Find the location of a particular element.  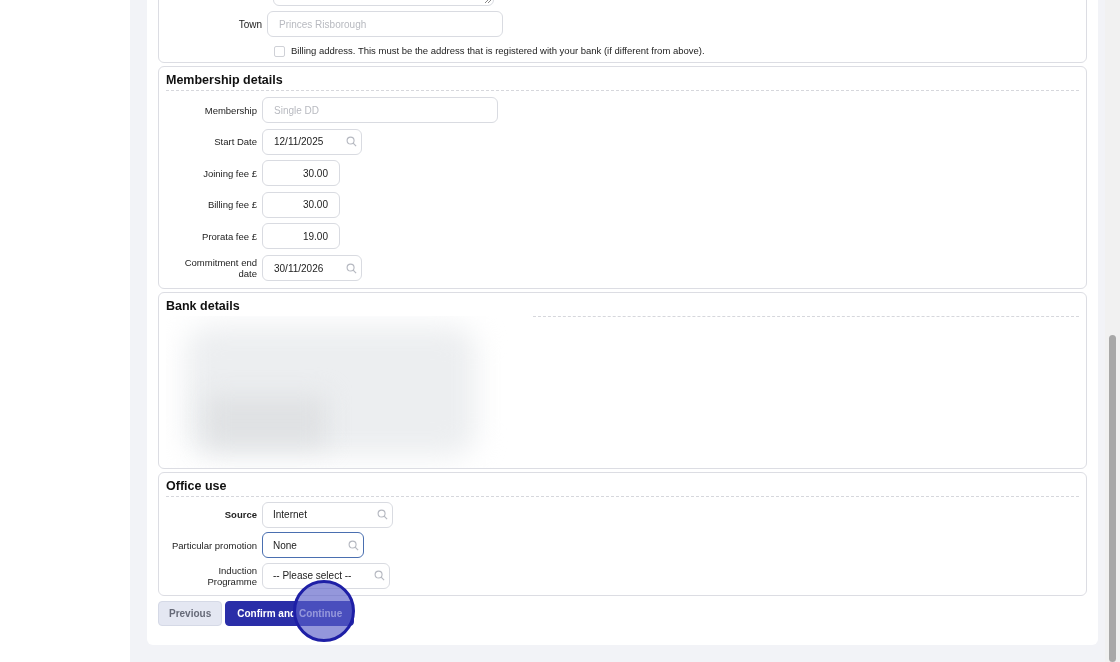

checkbox-label: Billing address. This must be the address that is registered with your bank (if different from above). is located at coordinates (498, 51).